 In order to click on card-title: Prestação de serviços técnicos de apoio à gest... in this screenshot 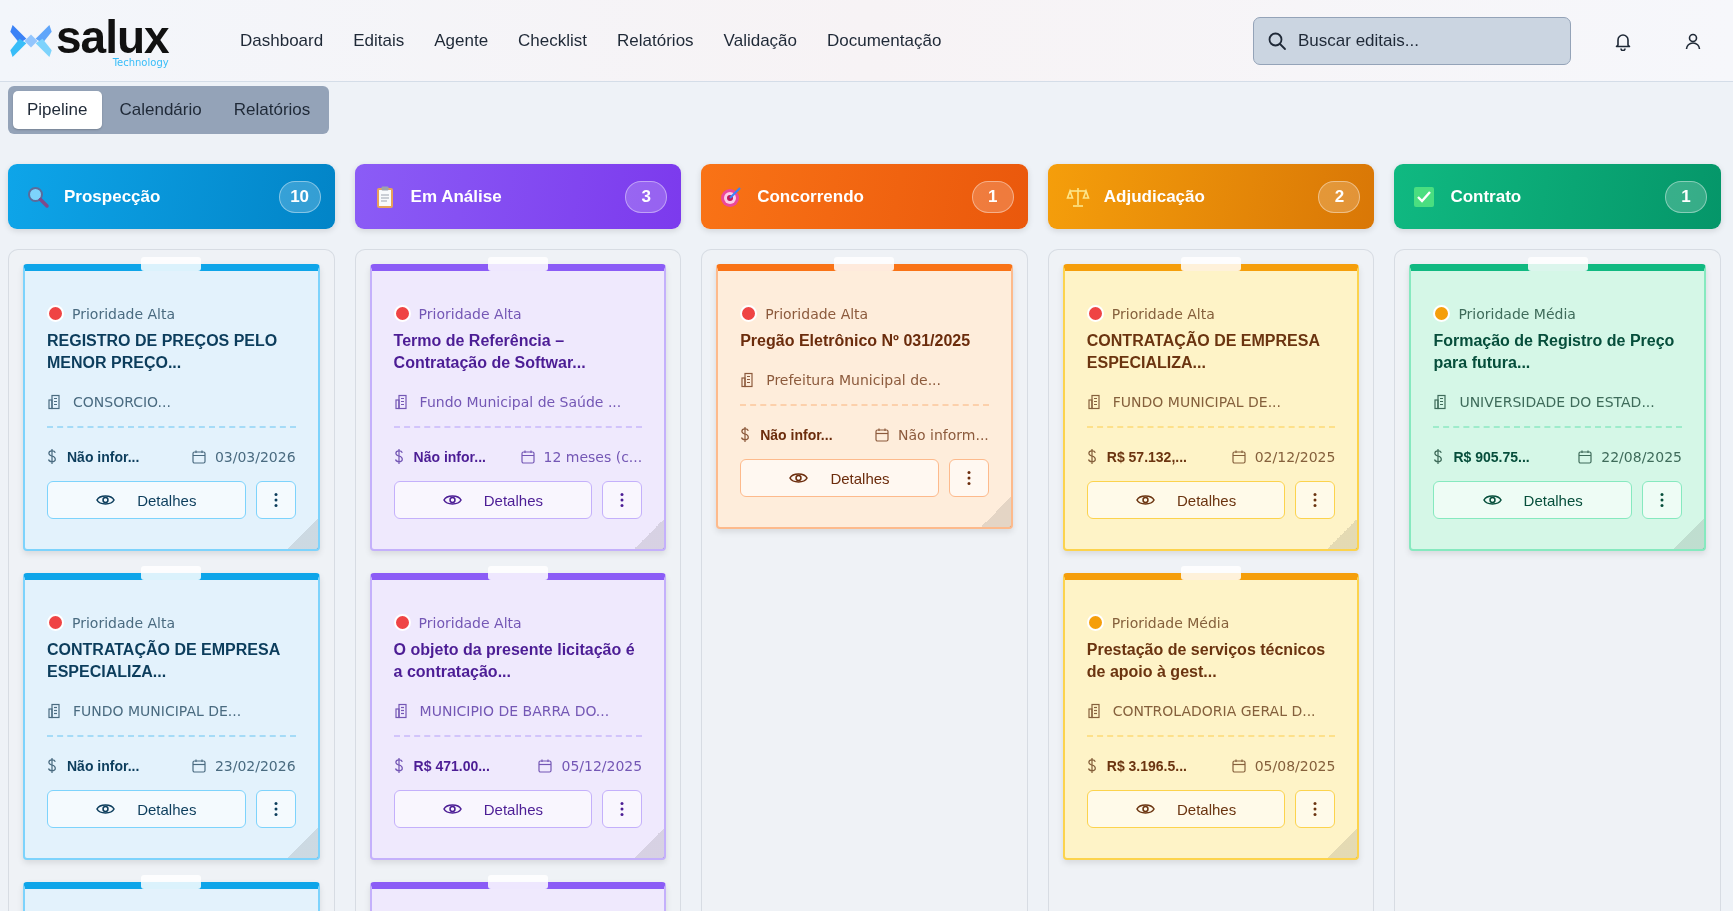, I will do `click(1206, 661)`.